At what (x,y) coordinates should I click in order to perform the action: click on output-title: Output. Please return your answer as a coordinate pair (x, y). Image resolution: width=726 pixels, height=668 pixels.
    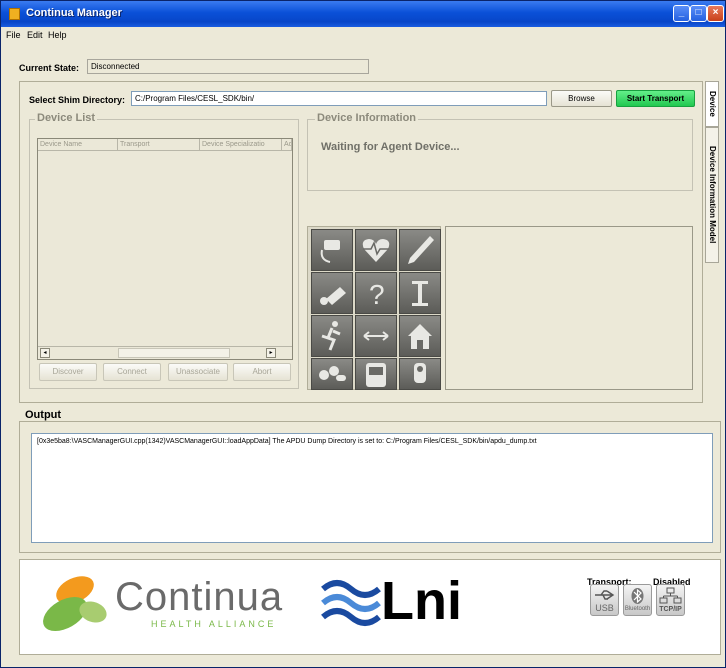
    Looking at the image, I should click on (43, 415).